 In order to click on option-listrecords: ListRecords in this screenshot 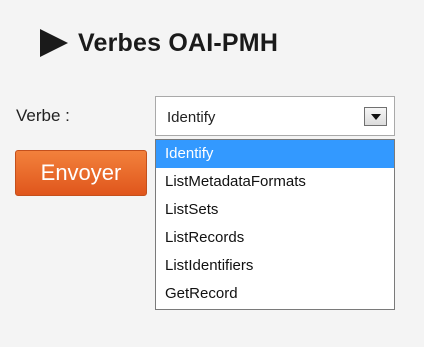, I will do `click(275, 238)`.